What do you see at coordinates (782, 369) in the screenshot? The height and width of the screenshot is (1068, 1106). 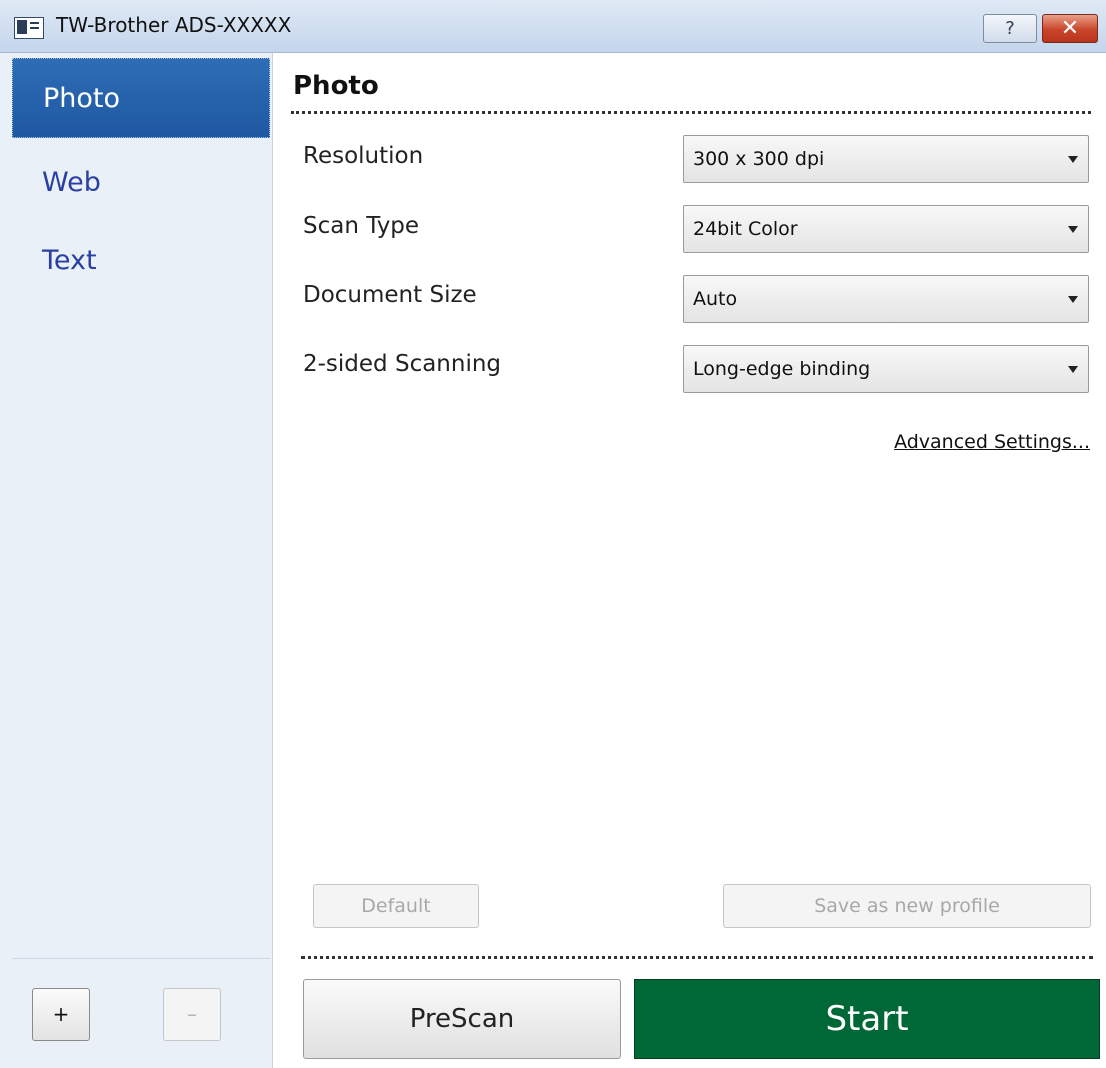 I see `two-sided-scanning-value: Long-edge binding` at bounding box center [782, 369].